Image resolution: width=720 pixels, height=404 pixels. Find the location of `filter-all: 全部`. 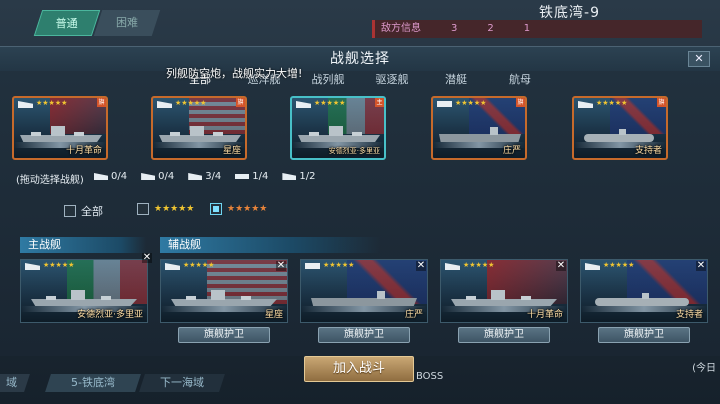

filter-all: 全部 is located at coordinates (83, 211).